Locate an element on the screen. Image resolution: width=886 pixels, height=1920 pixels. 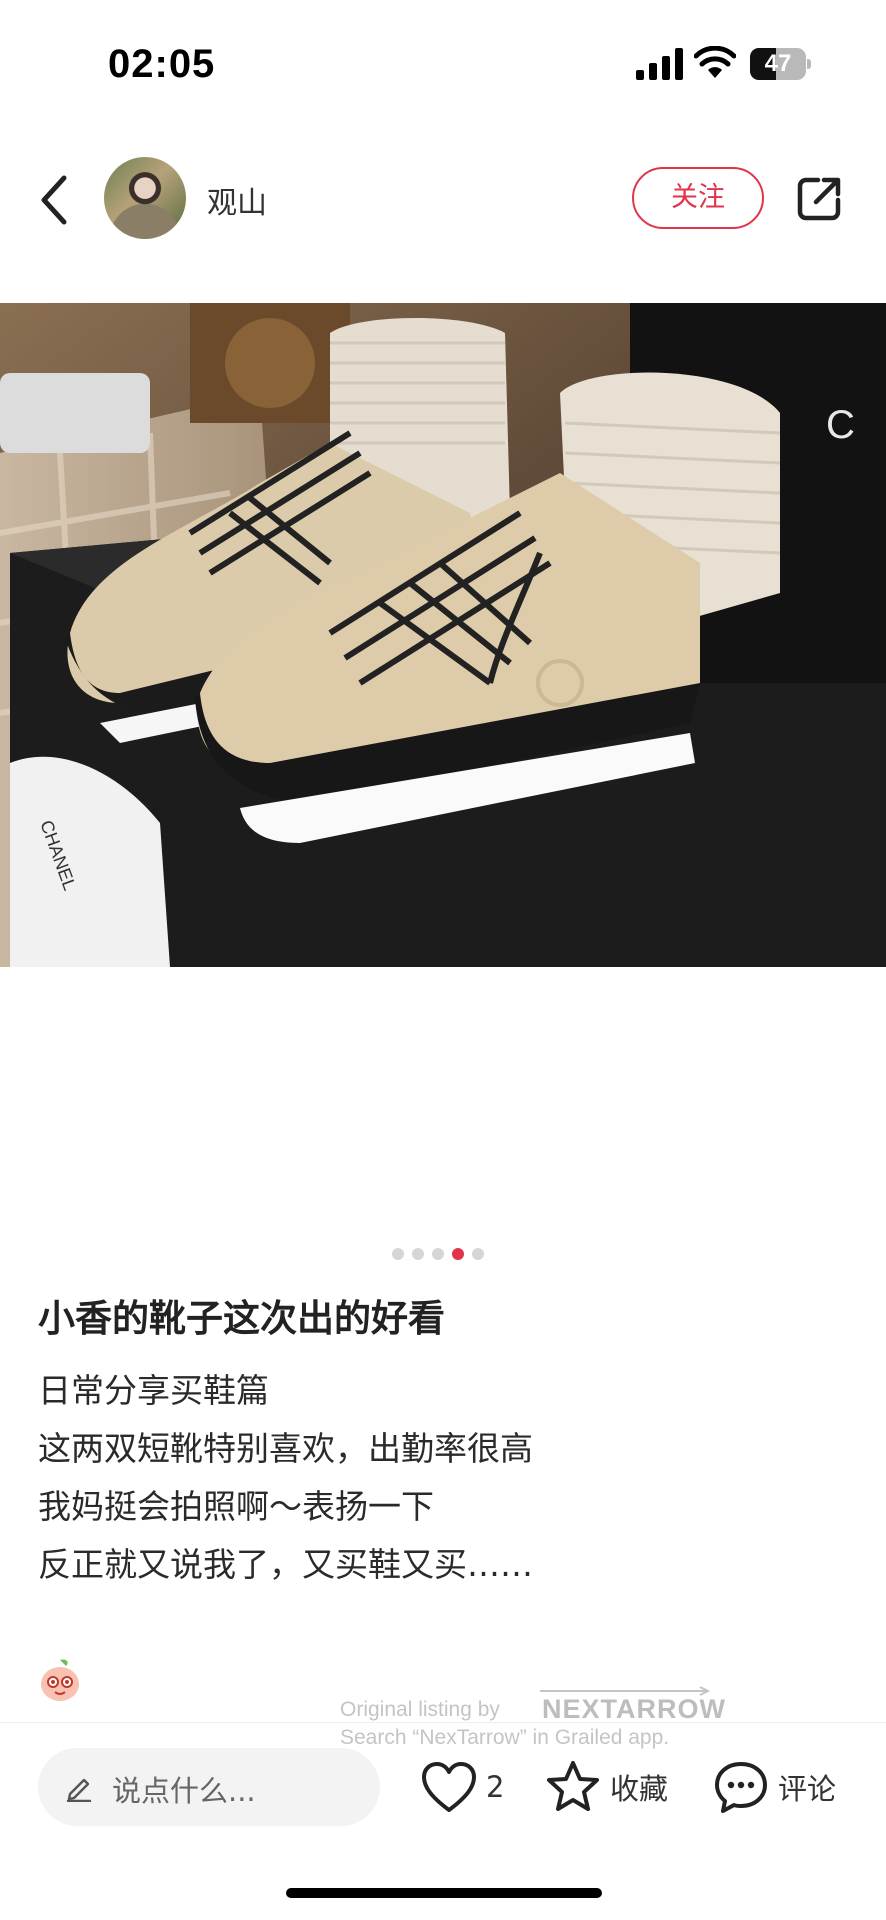
post-line: 这两双短靴特别喜欢，出勤率很高 is located at coordinates (285, 1448).